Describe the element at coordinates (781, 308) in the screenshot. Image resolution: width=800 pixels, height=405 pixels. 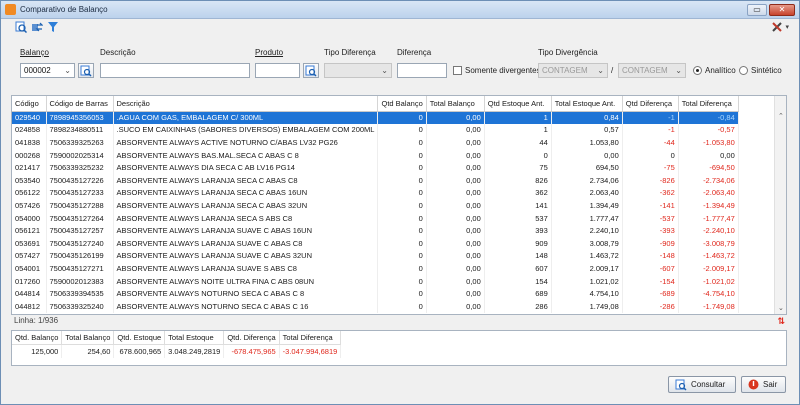
I see `scroll-down-icon: ⌄` at that location.